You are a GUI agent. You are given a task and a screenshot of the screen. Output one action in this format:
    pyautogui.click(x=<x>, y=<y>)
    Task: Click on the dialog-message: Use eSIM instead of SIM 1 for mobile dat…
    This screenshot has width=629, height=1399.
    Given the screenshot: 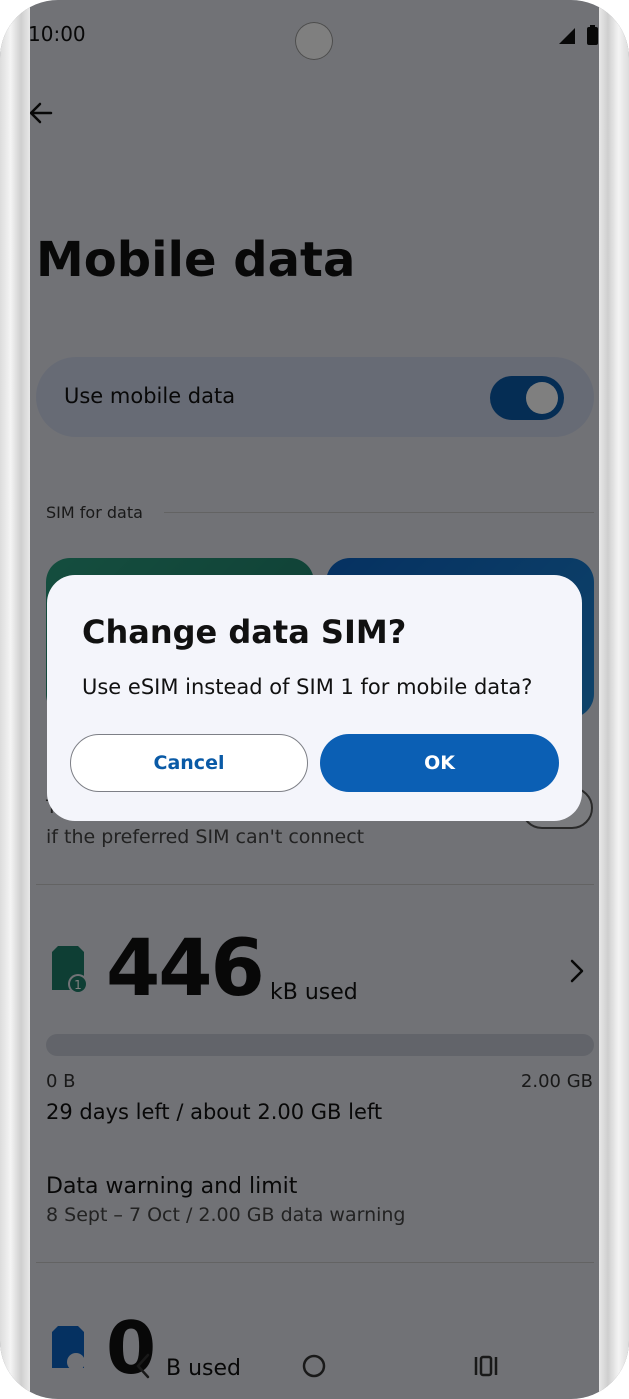 What is the action you would take?
    pyautogui.click(x=307, y=687)
    